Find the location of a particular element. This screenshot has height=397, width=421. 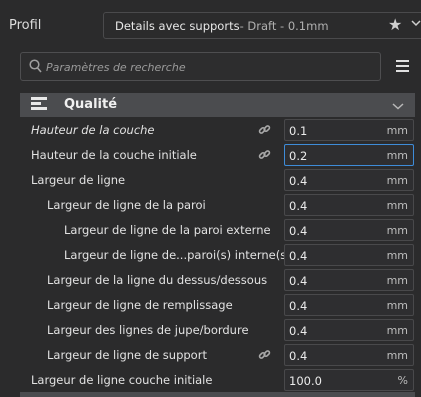

setting-label: Largeur de ligne de support is located at coordinates (127, 355).